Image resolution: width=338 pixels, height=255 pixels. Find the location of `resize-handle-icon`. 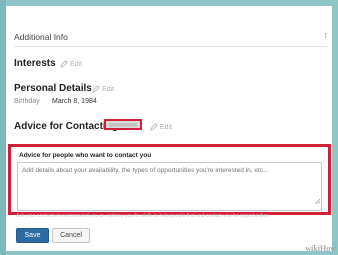

resize-handle-icon is located at coordinates (317, 201).